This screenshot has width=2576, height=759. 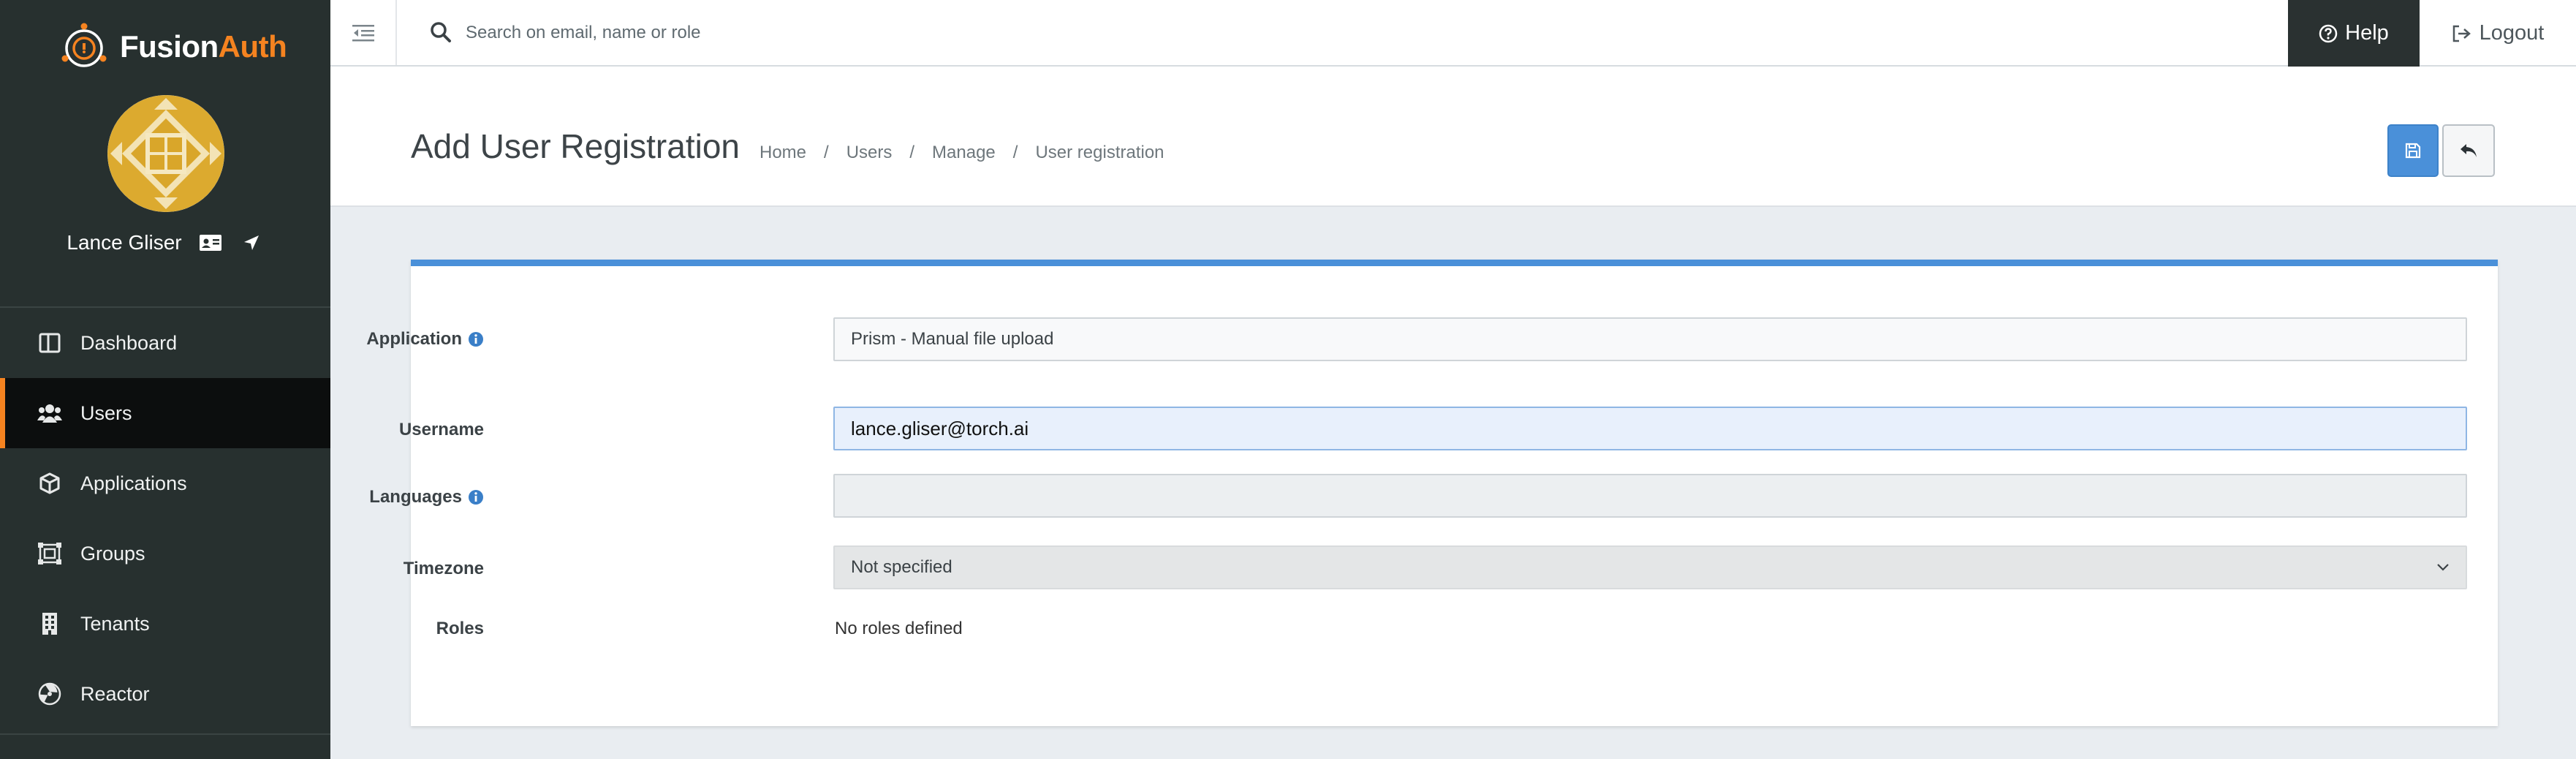 What do you see at coordinates (251, 243) in the screenshot?
I see `location-arrow-icon` at bounding box center [251, 243].